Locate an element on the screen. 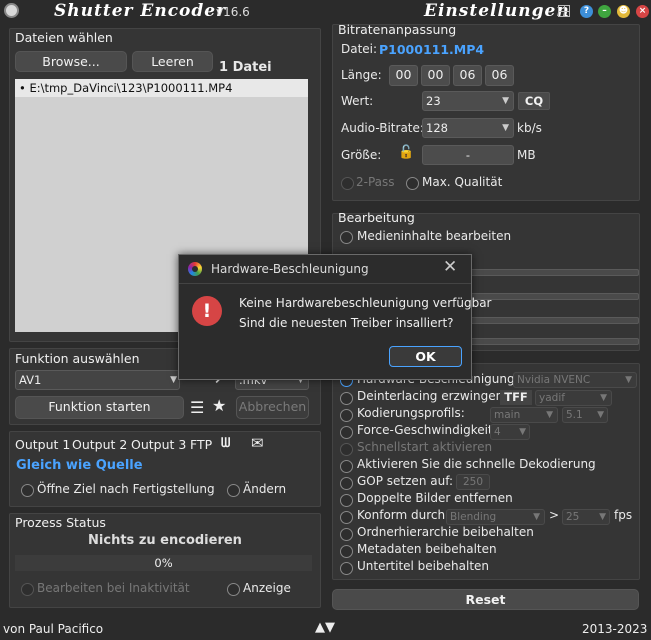  max-quality-checkbox is located at coordinates (412, 183).